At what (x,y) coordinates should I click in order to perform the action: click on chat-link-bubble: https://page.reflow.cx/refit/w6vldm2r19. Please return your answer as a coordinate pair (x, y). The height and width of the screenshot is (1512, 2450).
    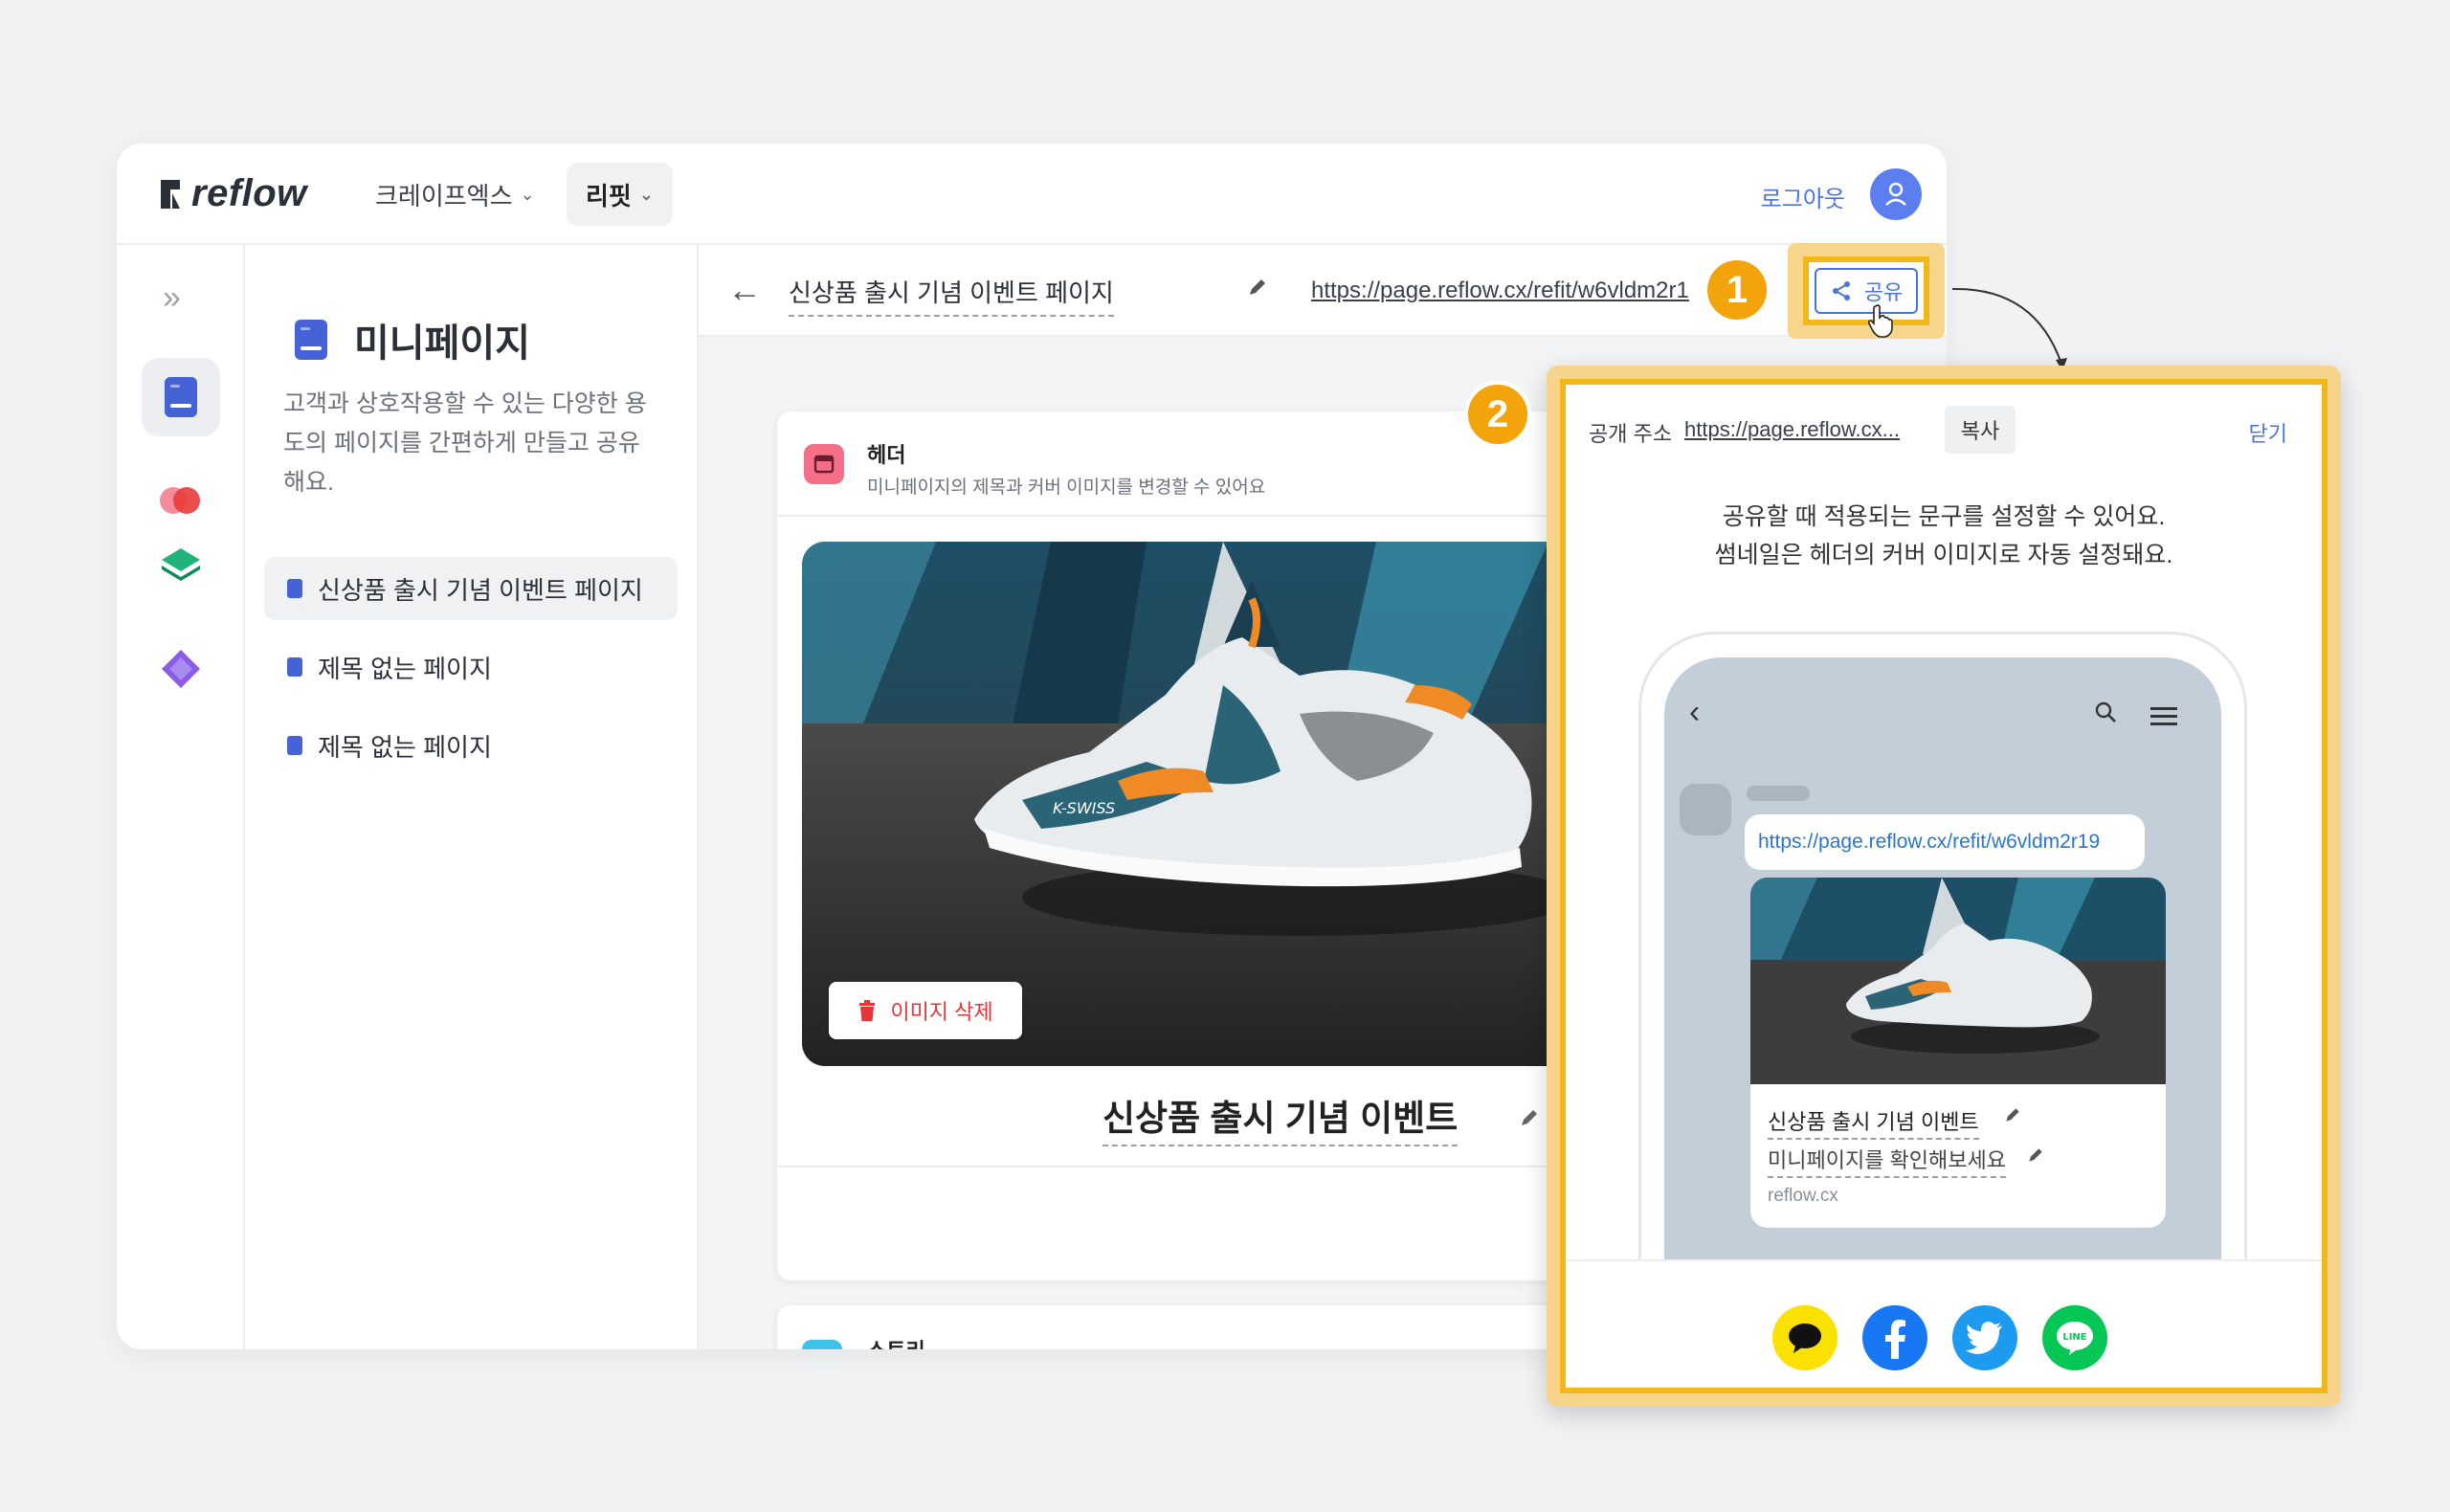
    Looking at the image, I should click on (1945, 842).